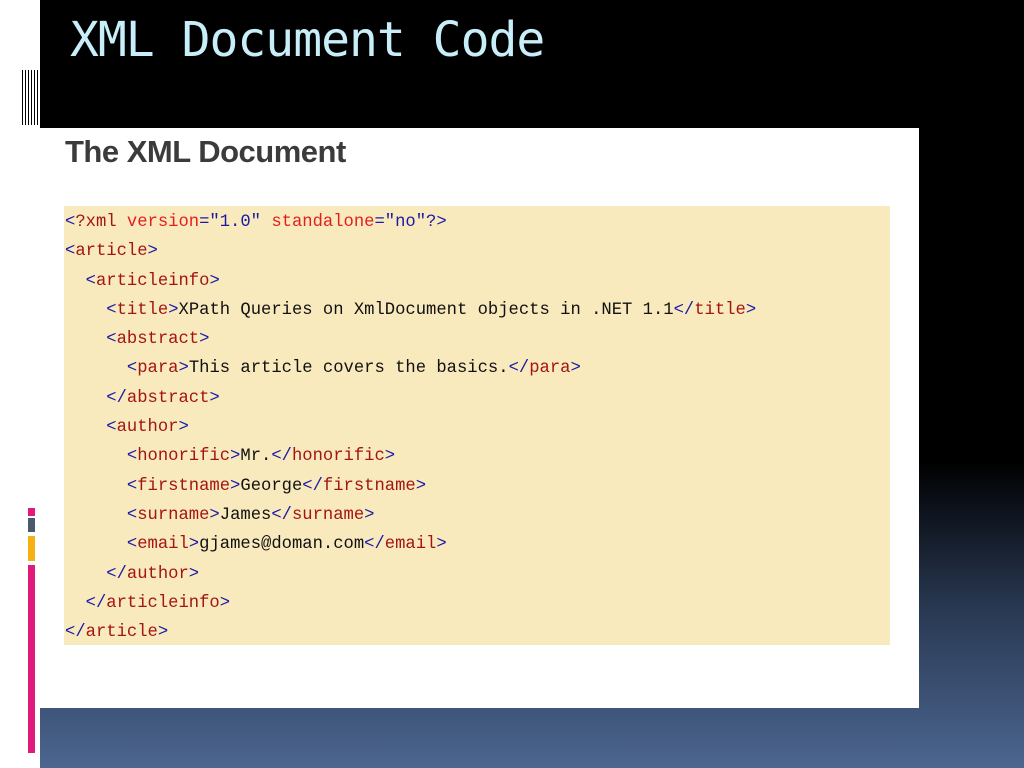  What do you see at coordinates (323, 222) in the screenshot?
I see `code-token: standalone` at bounding box center [323, 222].